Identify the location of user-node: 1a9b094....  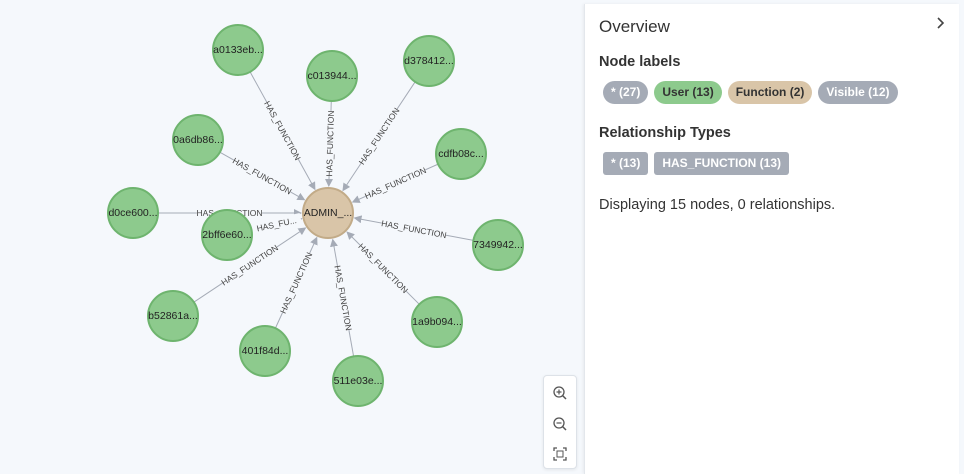
(437, 322).